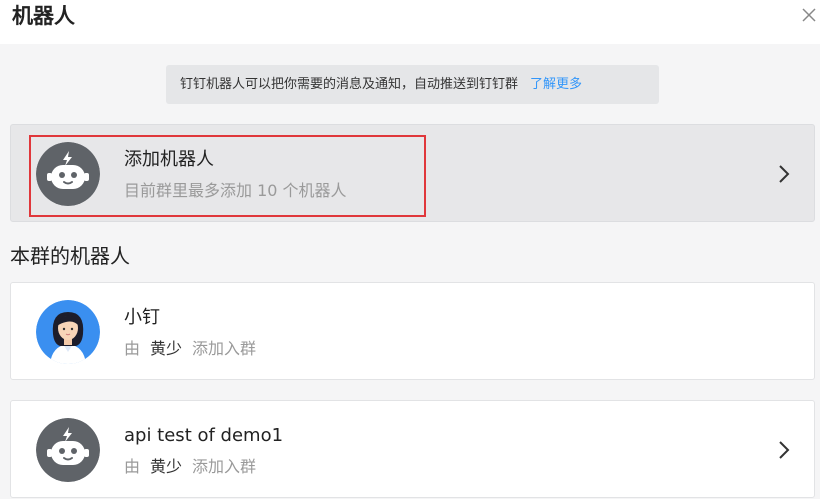 This screenshot has height=499, width=820. Describe the element at coordinates (169, 159) in the screenshot. I see `add-robot-title: 添加机器人` at that location.